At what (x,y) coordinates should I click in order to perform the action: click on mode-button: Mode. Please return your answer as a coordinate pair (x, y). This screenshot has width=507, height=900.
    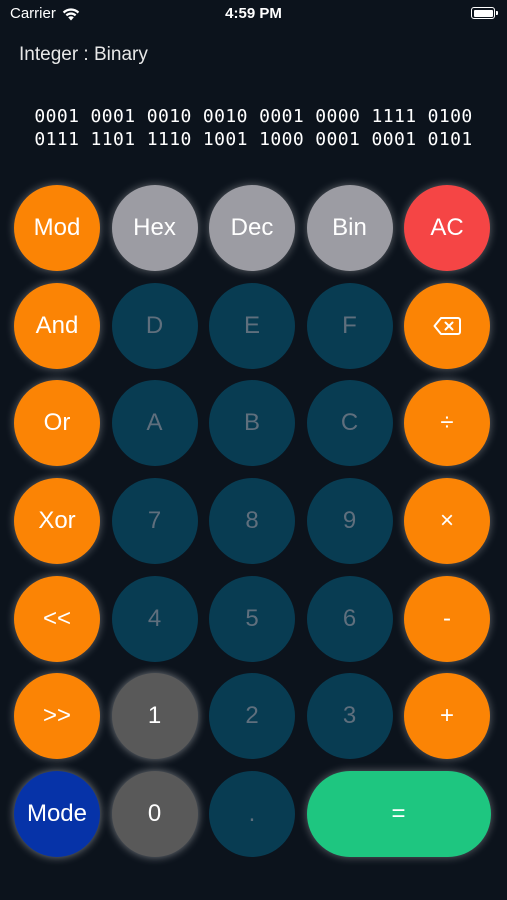
    Looking at the image, I should click on (57, 814).